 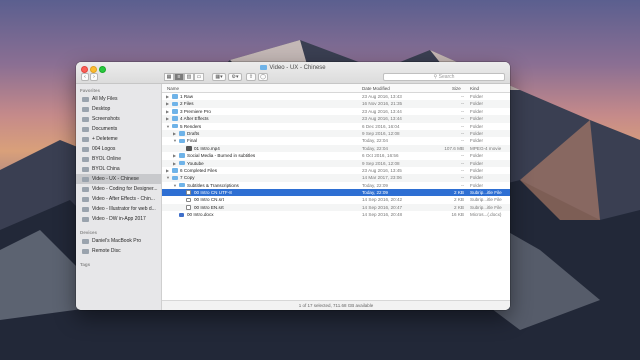 I want to click on list-view-icon: ≡, so click(x=179, y=77).